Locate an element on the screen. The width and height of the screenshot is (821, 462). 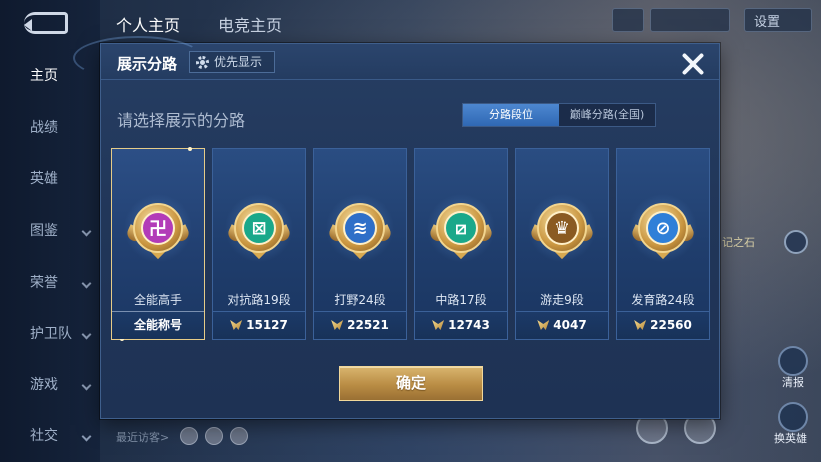
intel-label: 清报 is located at coordinates (793, 382).